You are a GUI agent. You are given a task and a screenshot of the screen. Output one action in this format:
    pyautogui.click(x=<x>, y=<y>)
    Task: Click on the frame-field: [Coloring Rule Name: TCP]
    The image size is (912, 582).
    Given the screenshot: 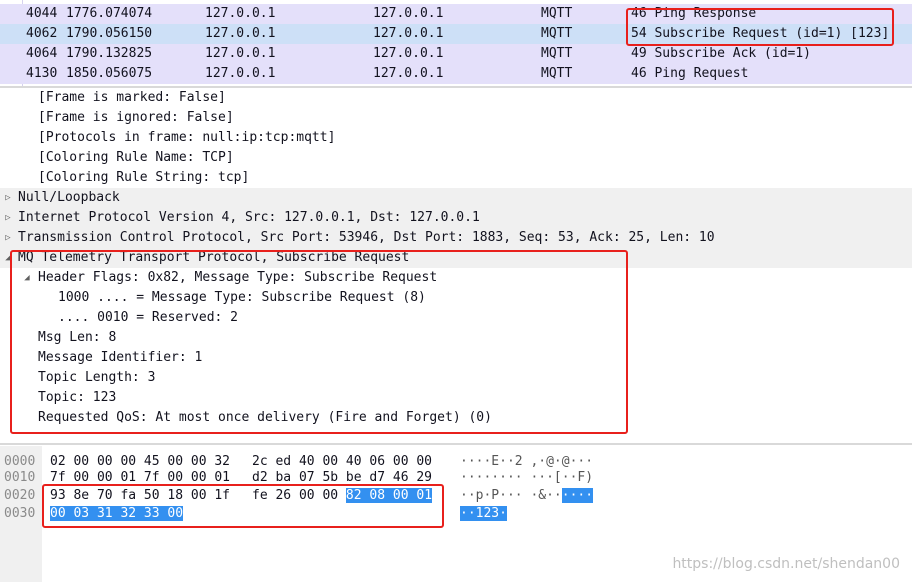 What is the action you would take?
    pyautogui.click(x=136, y=158)
    